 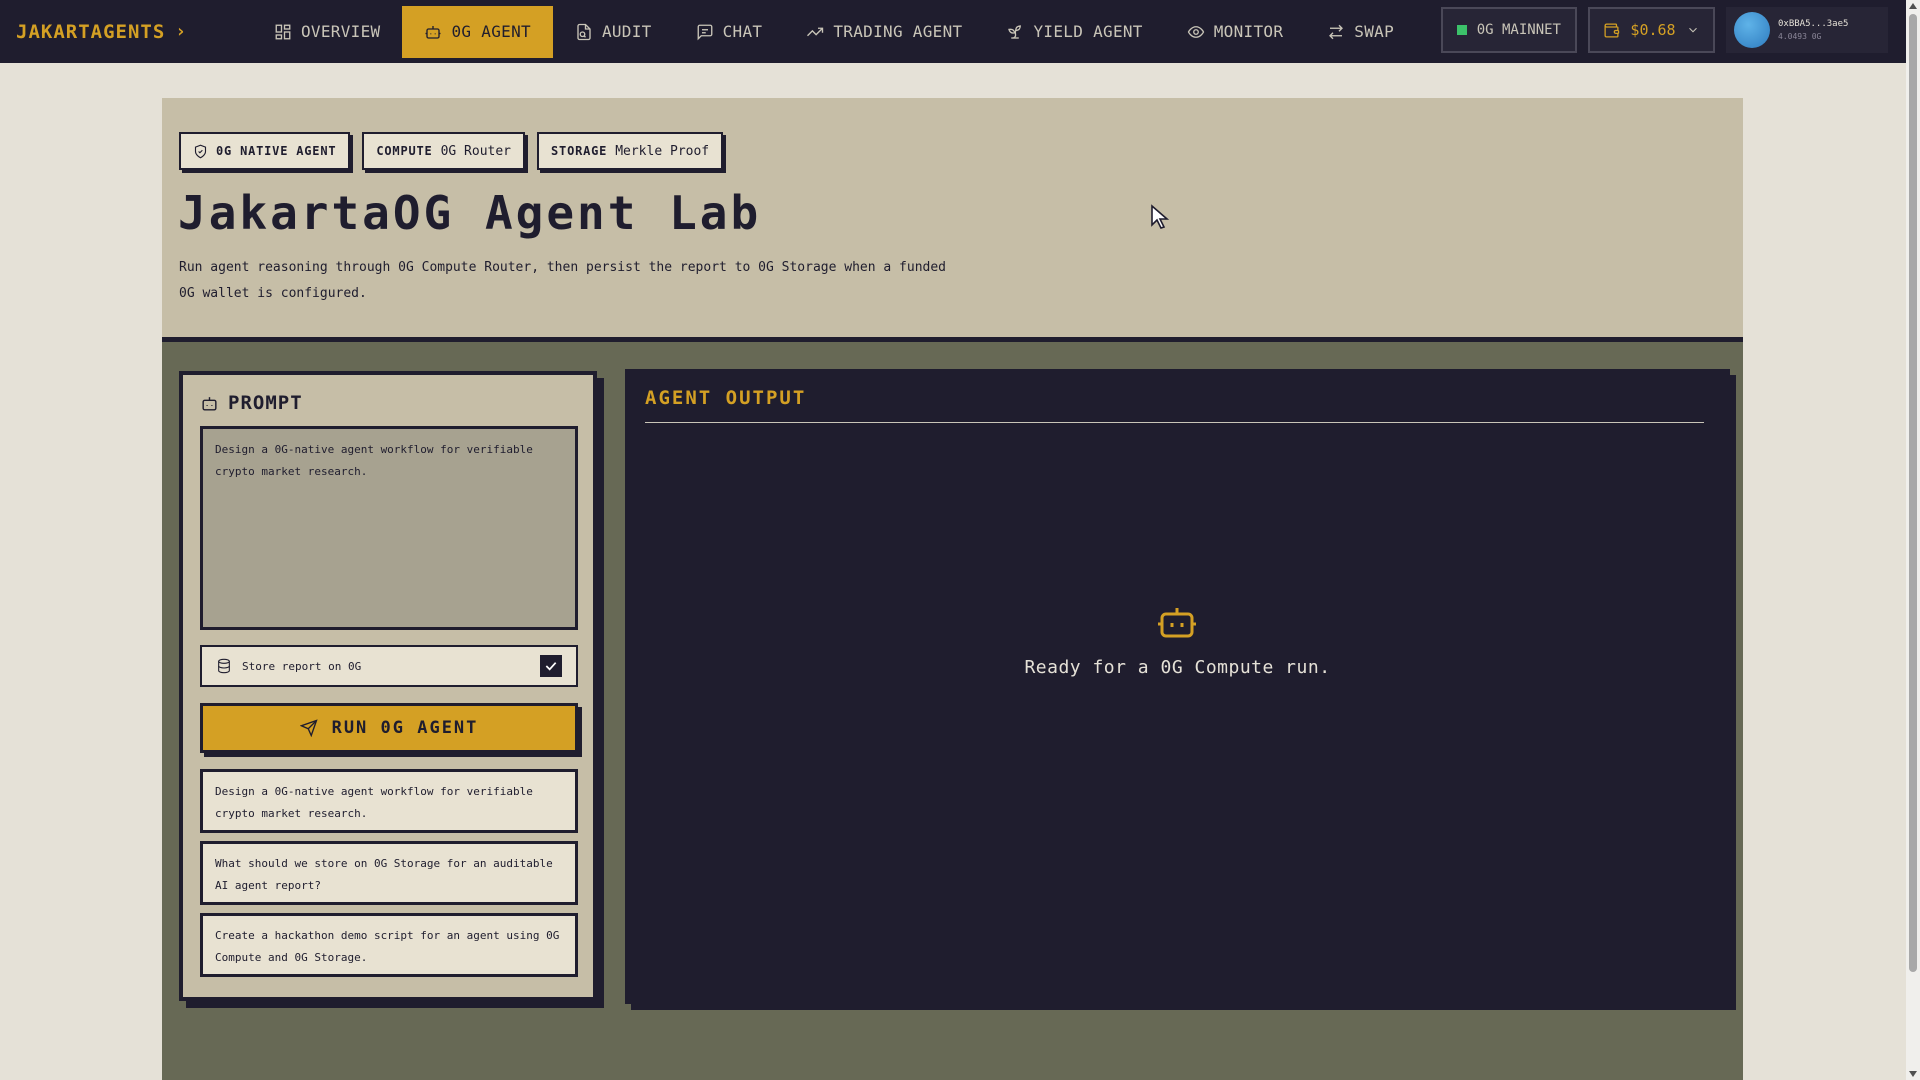 What do you see at coordinates (1813, 30) in the screenshot?
I see `account-info: 0xBBA5...3ae5 4.0493 0G` at bounding box center [1813, 30].